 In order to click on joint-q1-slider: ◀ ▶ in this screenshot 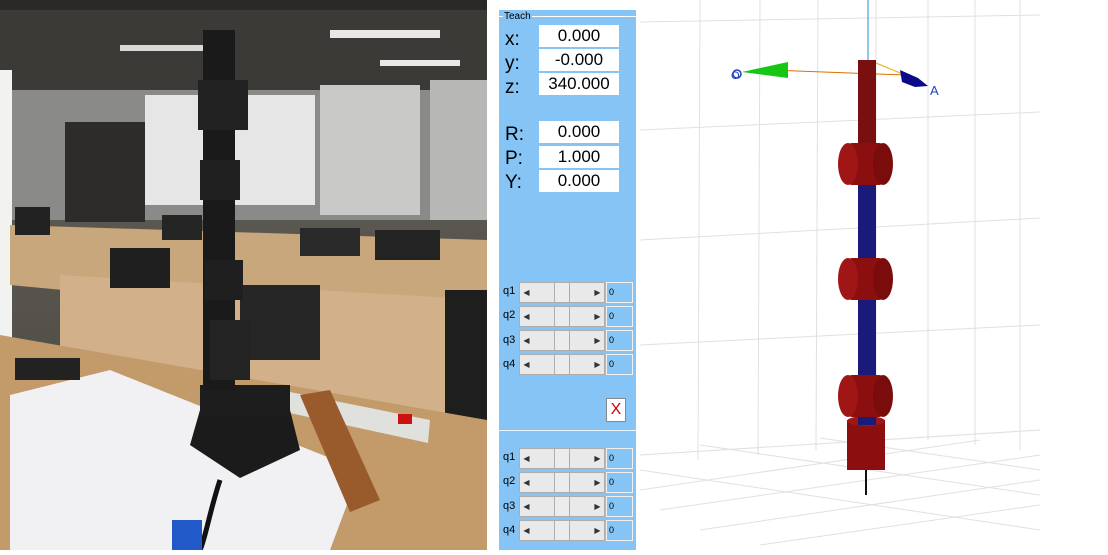, I will do `click(562, 292)`.